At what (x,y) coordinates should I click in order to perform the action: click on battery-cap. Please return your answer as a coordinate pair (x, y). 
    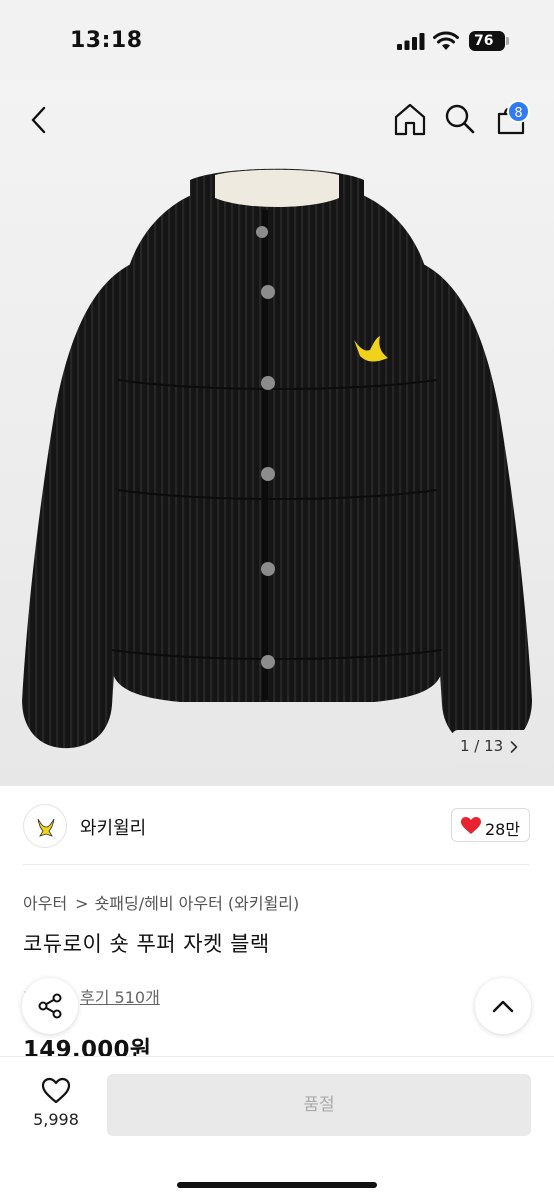
    Looking at the image, I should click on (507, 41).